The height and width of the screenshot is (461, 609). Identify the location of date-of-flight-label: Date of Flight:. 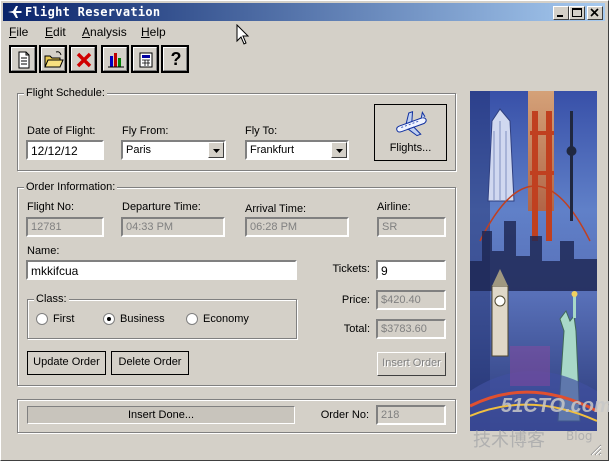
(61, 131).